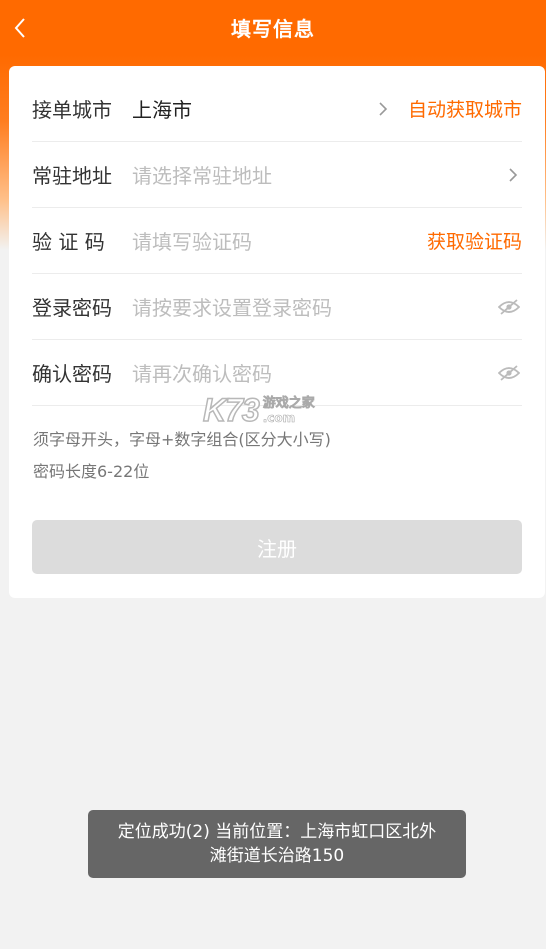  I want to click on code-input: 请填写验证码, so click(279, 240).